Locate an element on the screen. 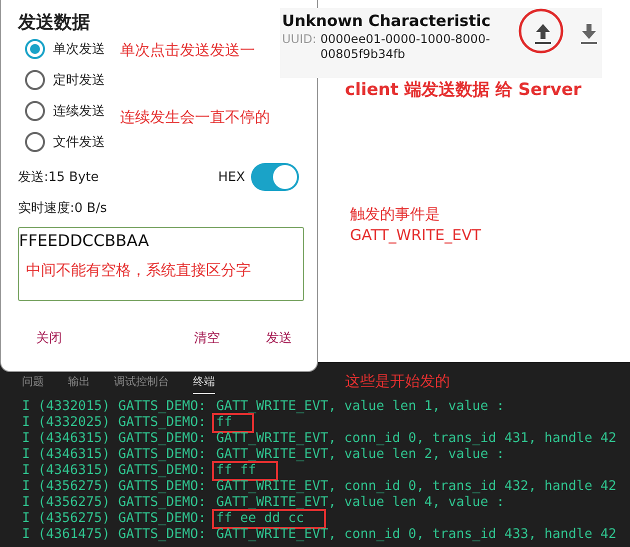  annotation-text: 单次点击发送发送一 is located at coordinates (187, 50).